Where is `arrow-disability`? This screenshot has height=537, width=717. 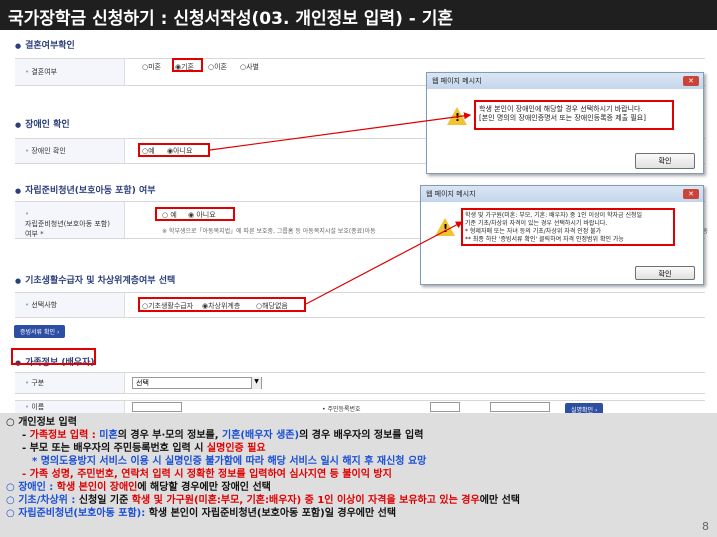
arrow-disability is located at coordinates (340, 131).